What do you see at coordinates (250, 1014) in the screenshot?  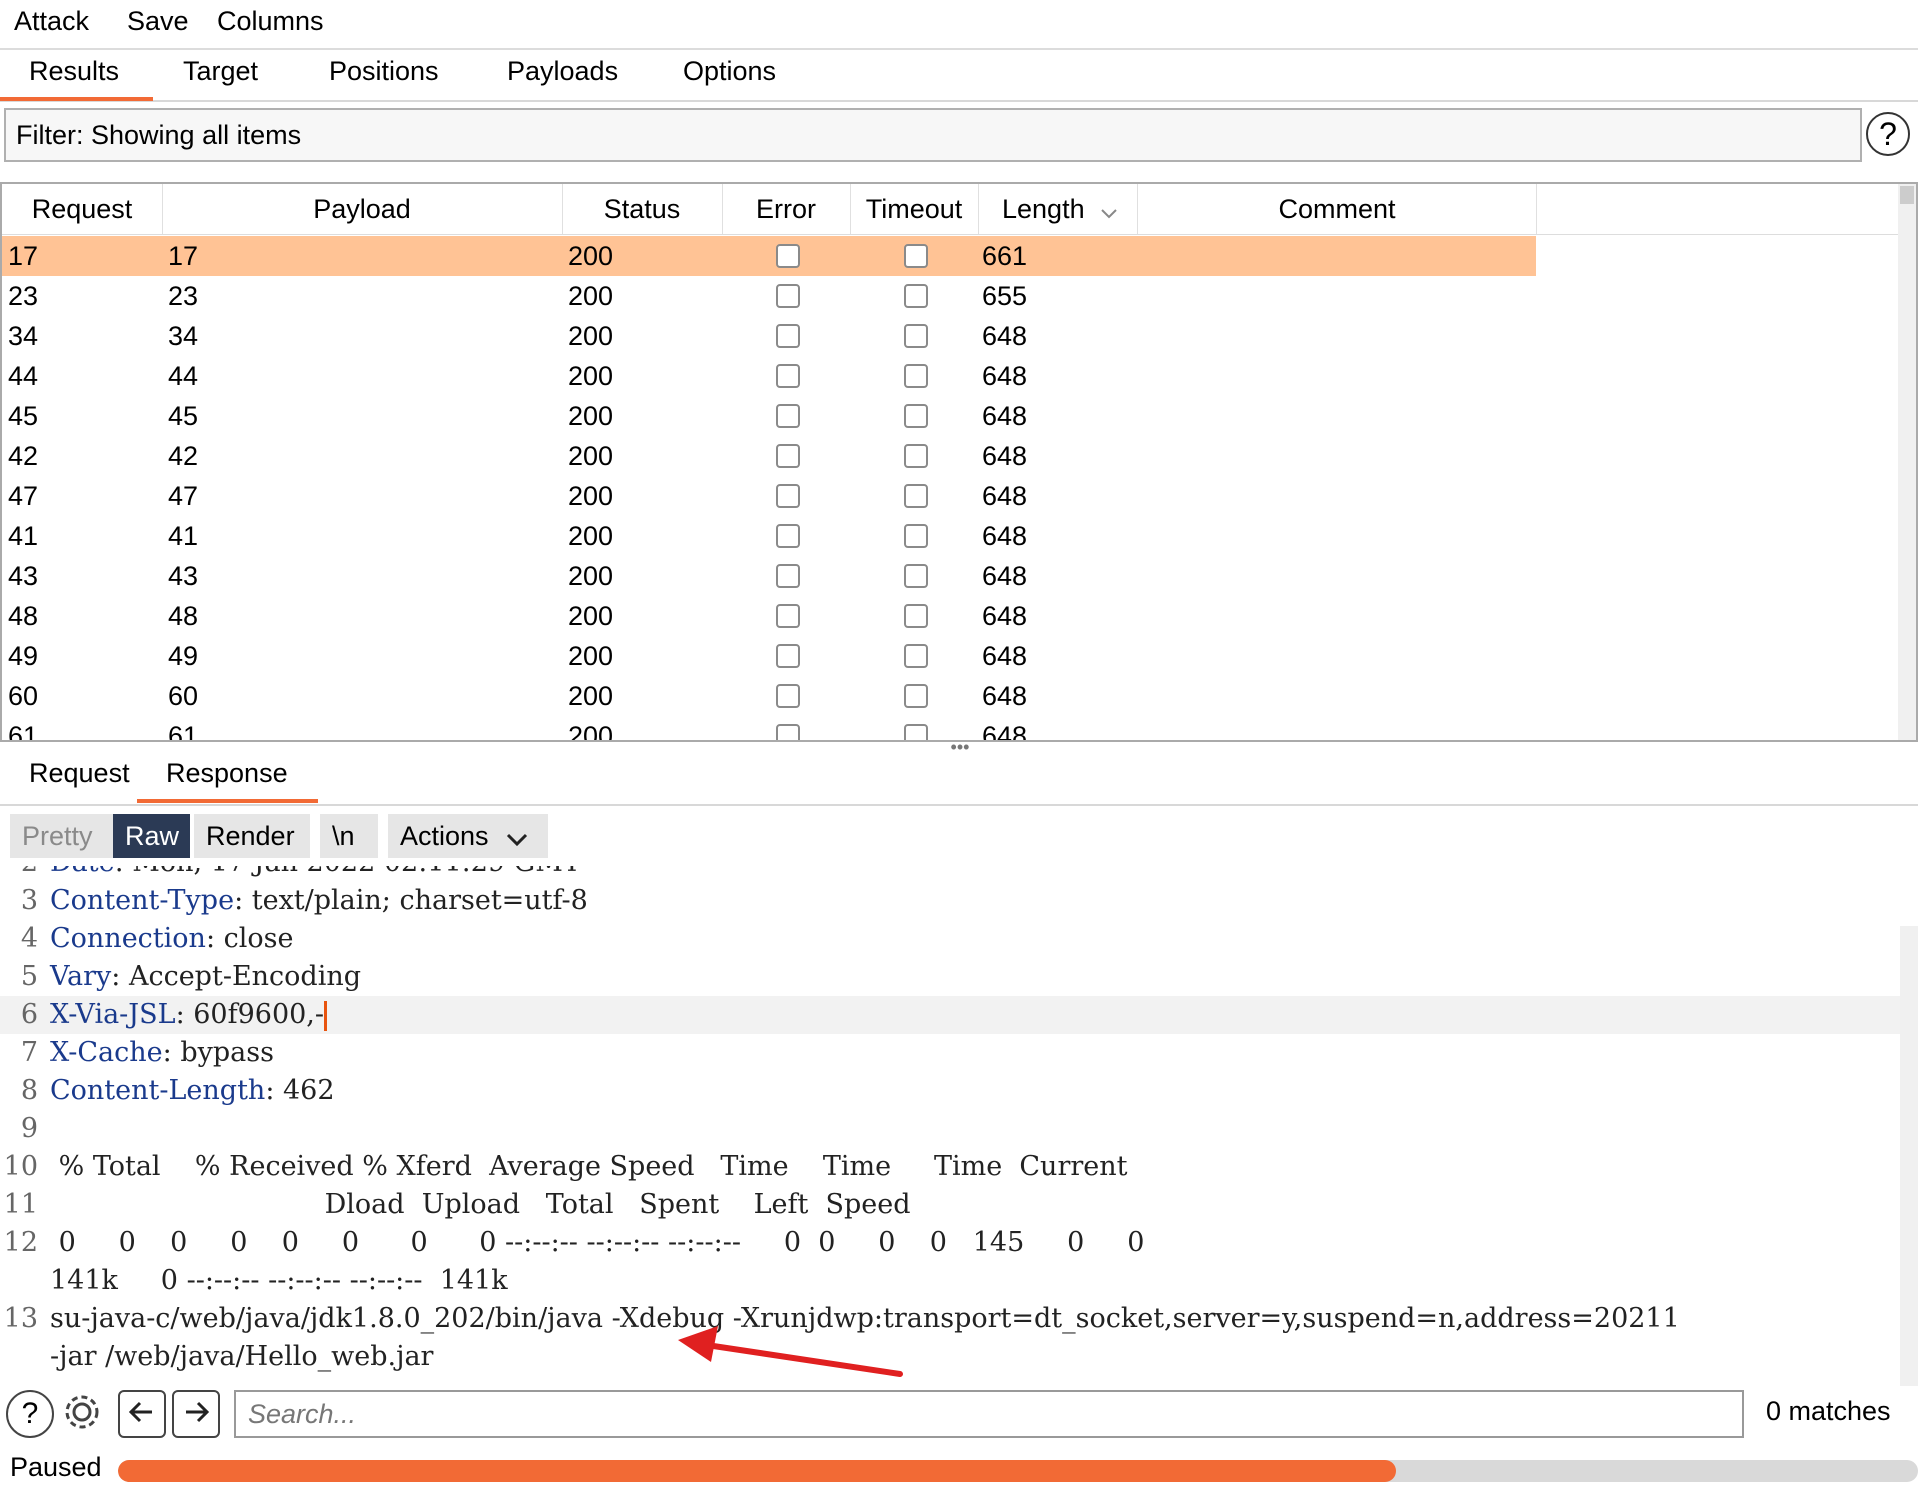 I see `header-value: : 60f9600,-` at bounding box center [250, 1014].